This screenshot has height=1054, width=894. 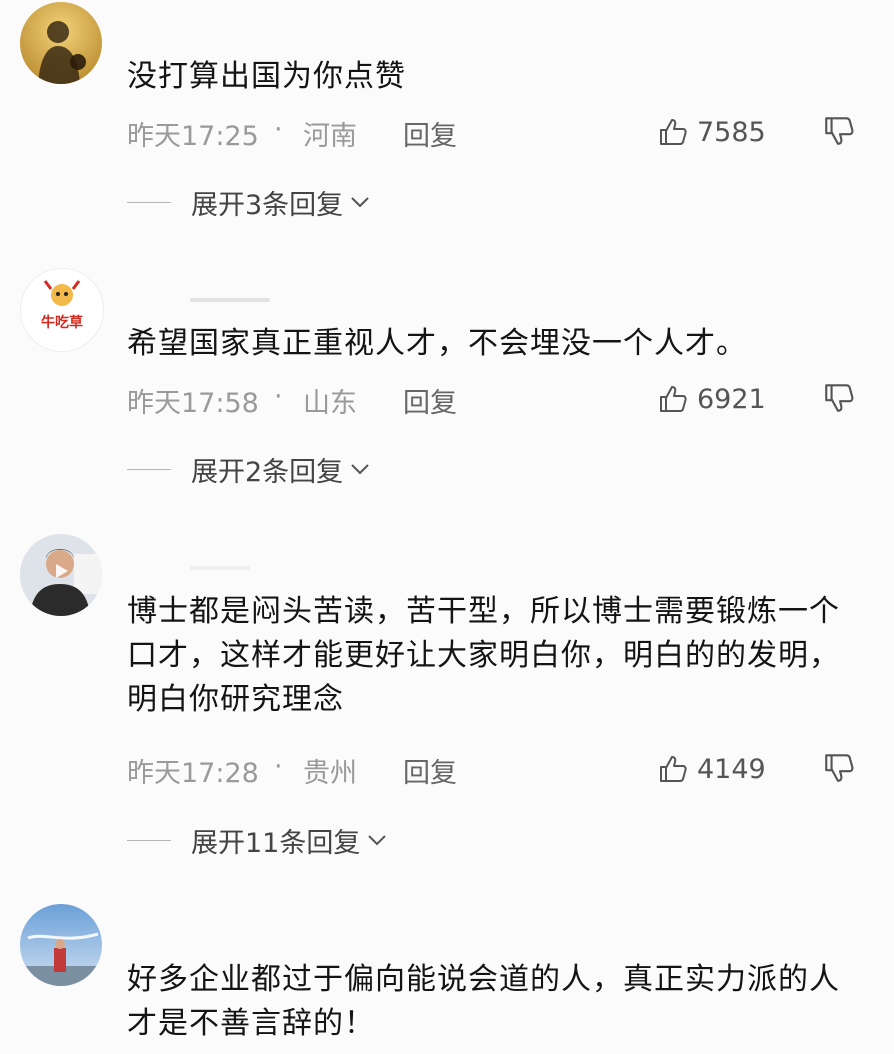 What do you see at coordinates (62, 322) in the screenshot?
I see `avatar-brand-text: 牛吃草` at bounding box center [62, 322].